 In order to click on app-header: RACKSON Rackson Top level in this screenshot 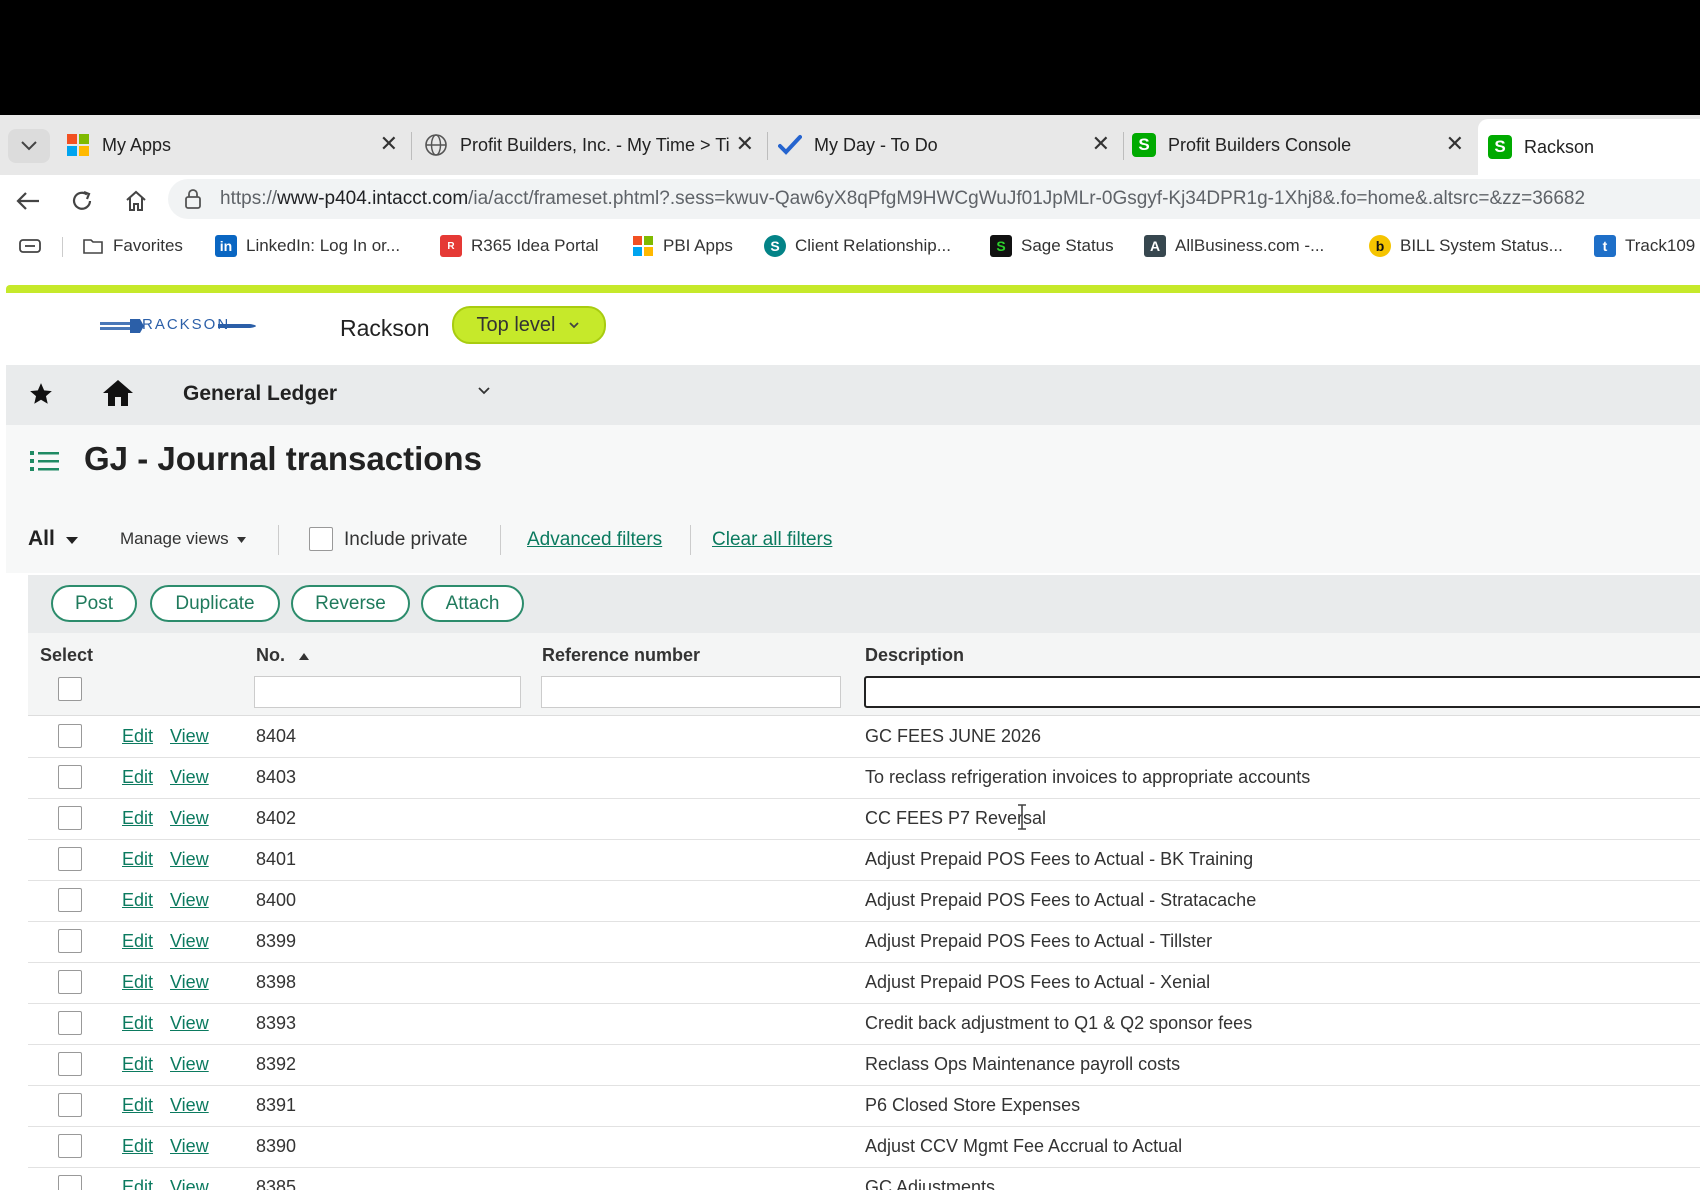, I will do `click(853, 329)`.